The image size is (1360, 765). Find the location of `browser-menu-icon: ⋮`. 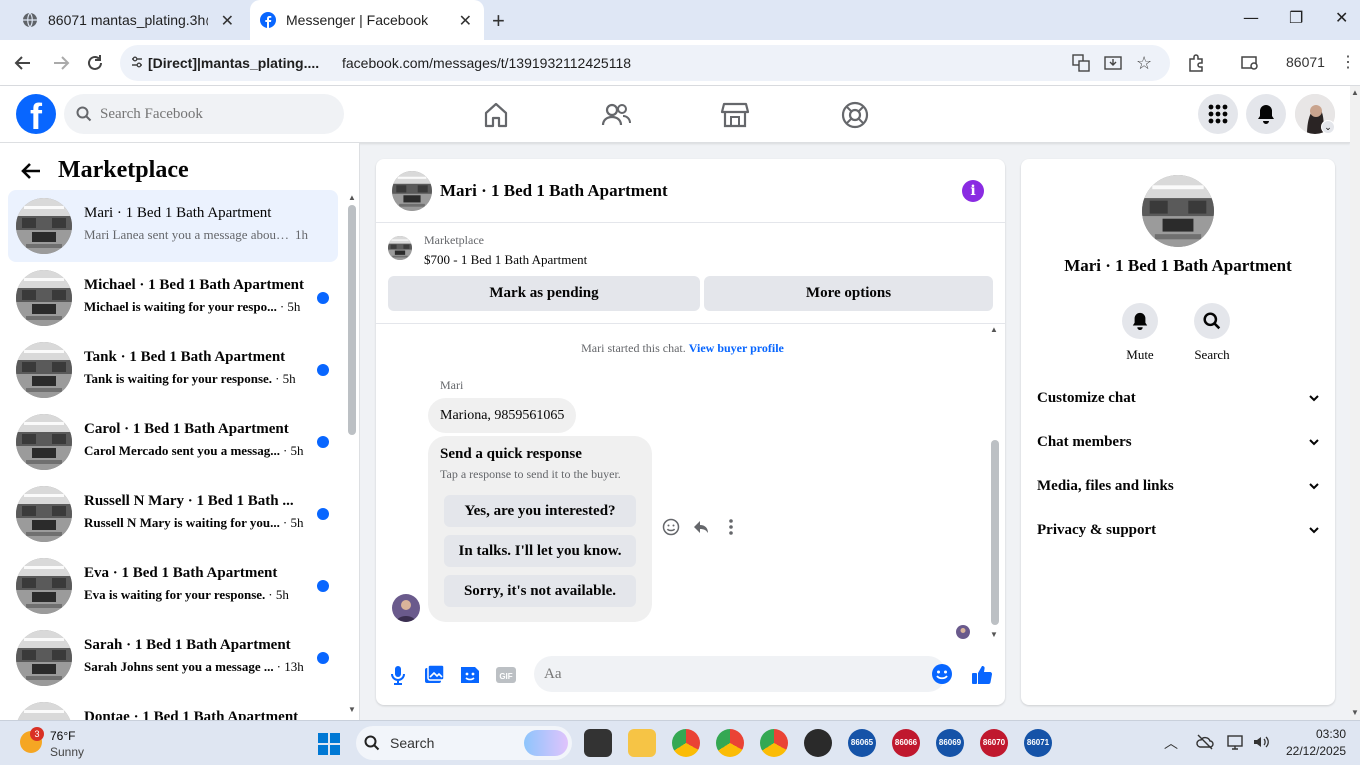

browser-menu-icon: ⋮ is located at coordinates (1348, 62).